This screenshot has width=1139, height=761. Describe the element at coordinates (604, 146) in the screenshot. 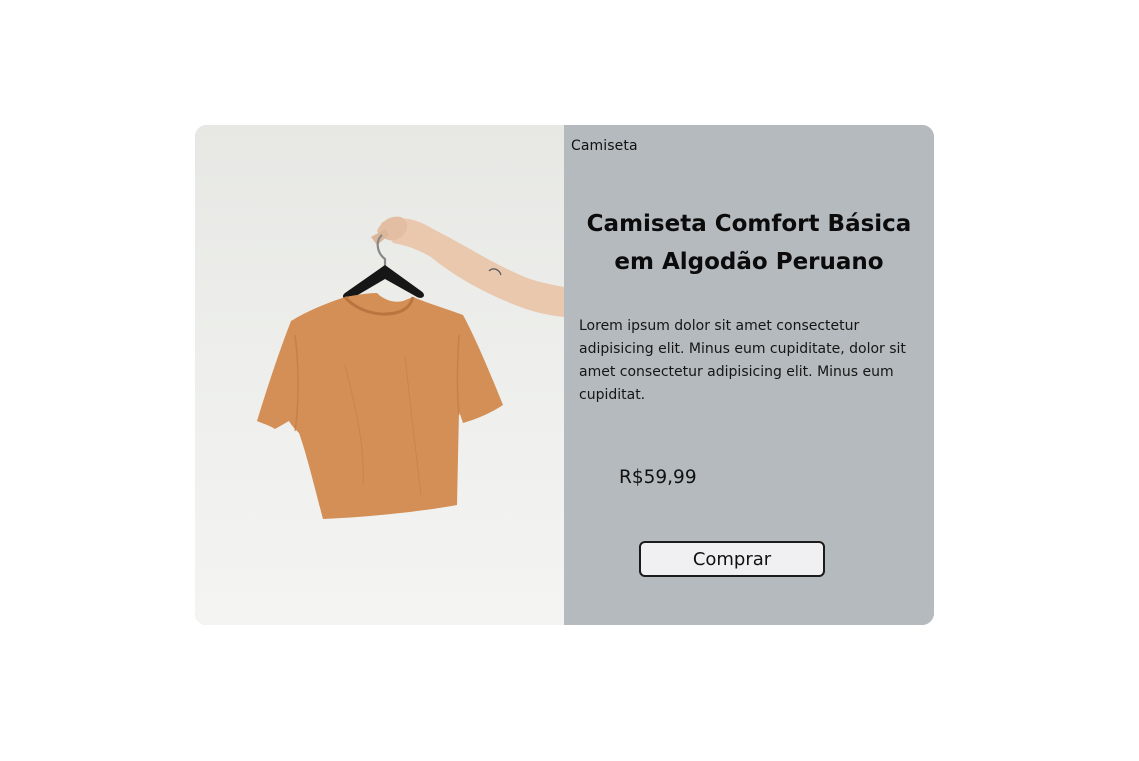

I see `product-category: Camiseta` at that location.